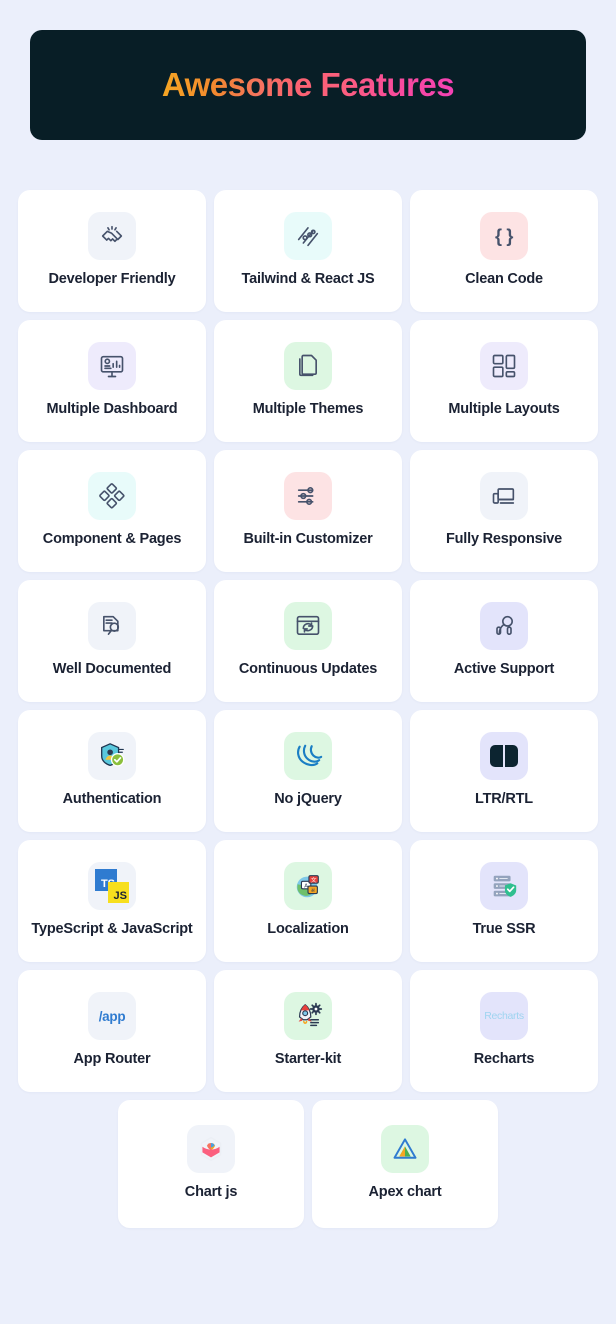 The image size is (616, 1324). What do you see at coordinates (504, 626) in the screenshot?
I see `headset-icon` at bounding box center [504, 626].